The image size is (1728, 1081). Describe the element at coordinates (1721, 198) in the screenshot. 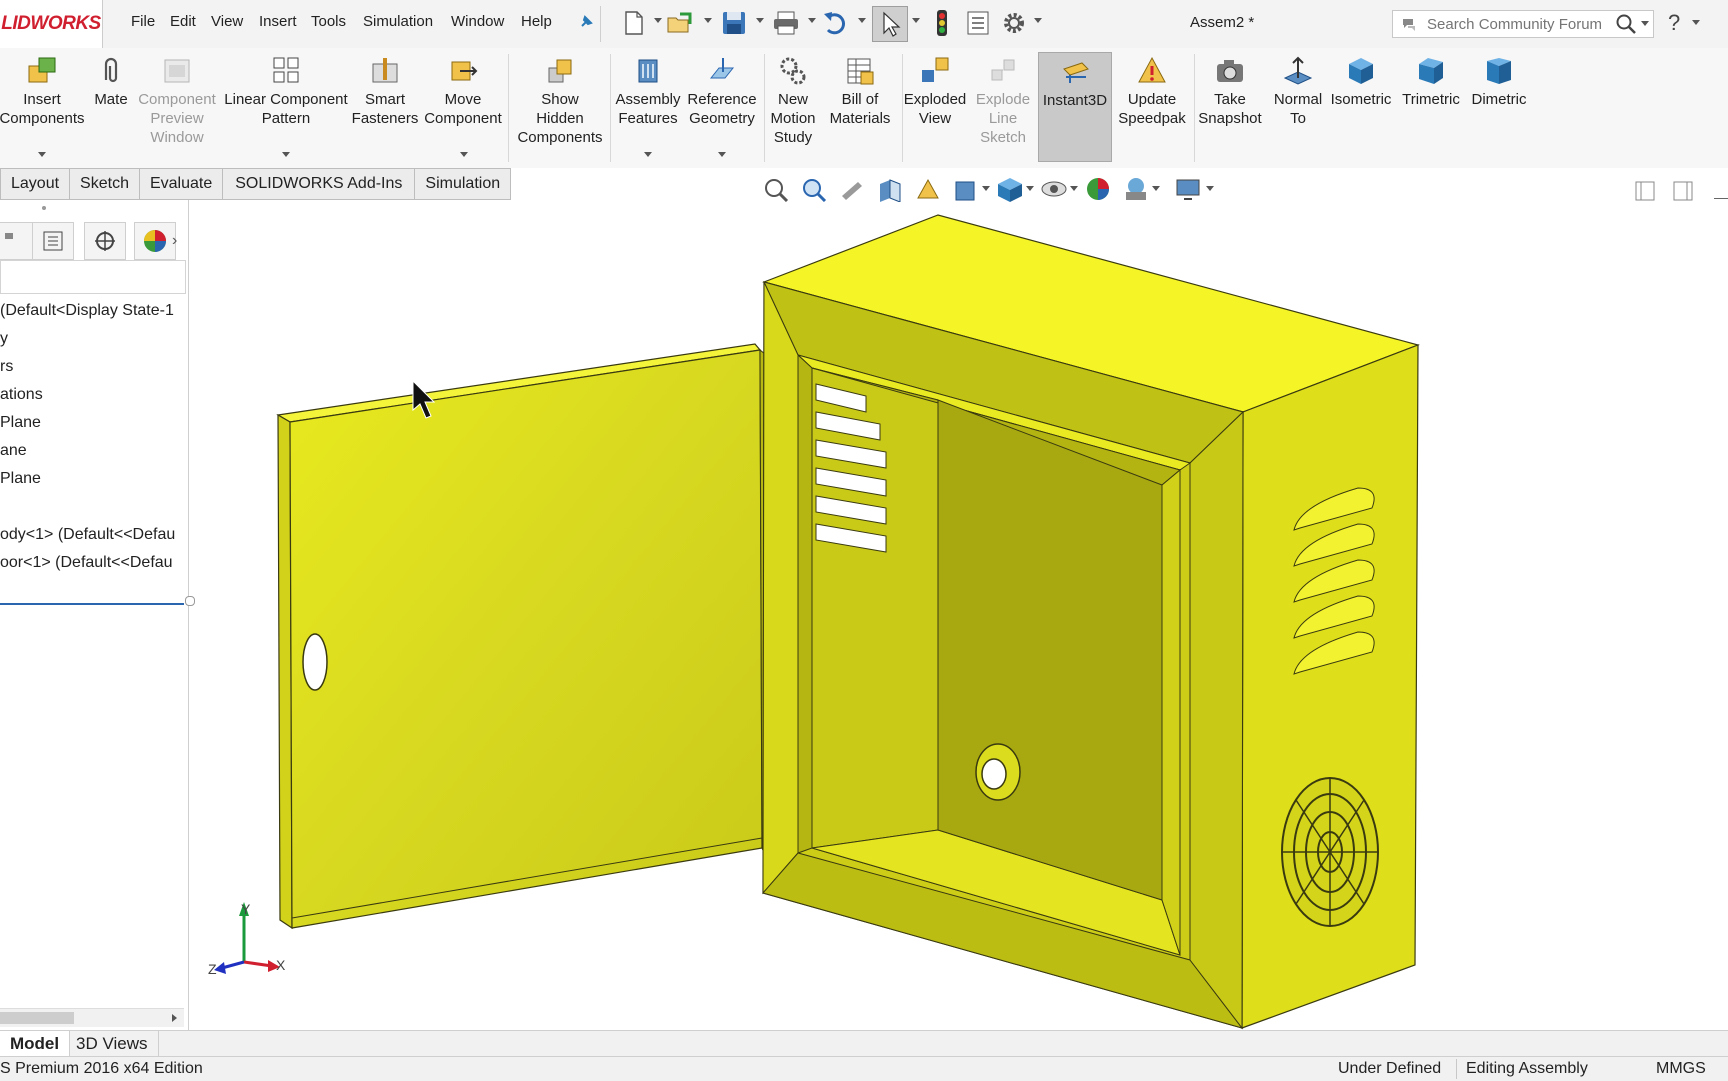

I see `viewport-minimize-icon` at that location.